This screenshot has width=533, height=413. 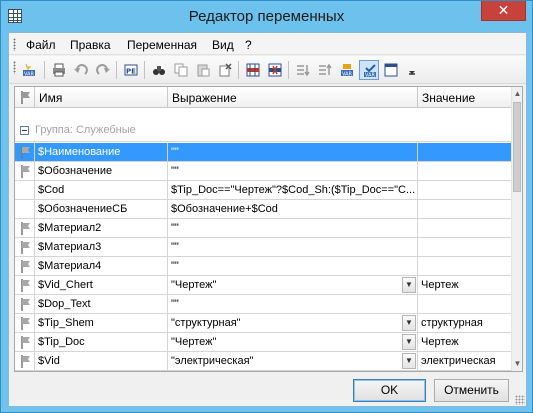 I want to click on table-row: $Обозначение "", so click(x=263, y=171).